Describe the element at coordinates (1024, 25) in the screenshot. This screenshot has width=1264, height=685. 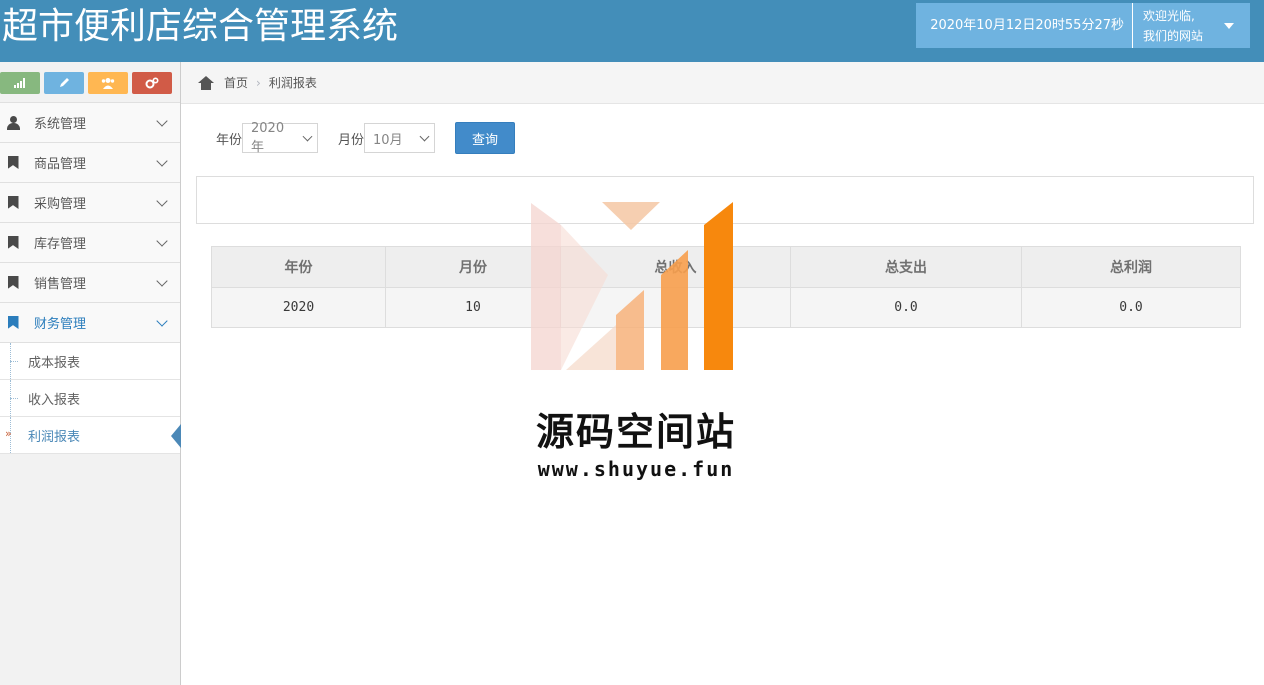
I see `datetime-display: 2020年10月12日20时55分27秒` at that location.